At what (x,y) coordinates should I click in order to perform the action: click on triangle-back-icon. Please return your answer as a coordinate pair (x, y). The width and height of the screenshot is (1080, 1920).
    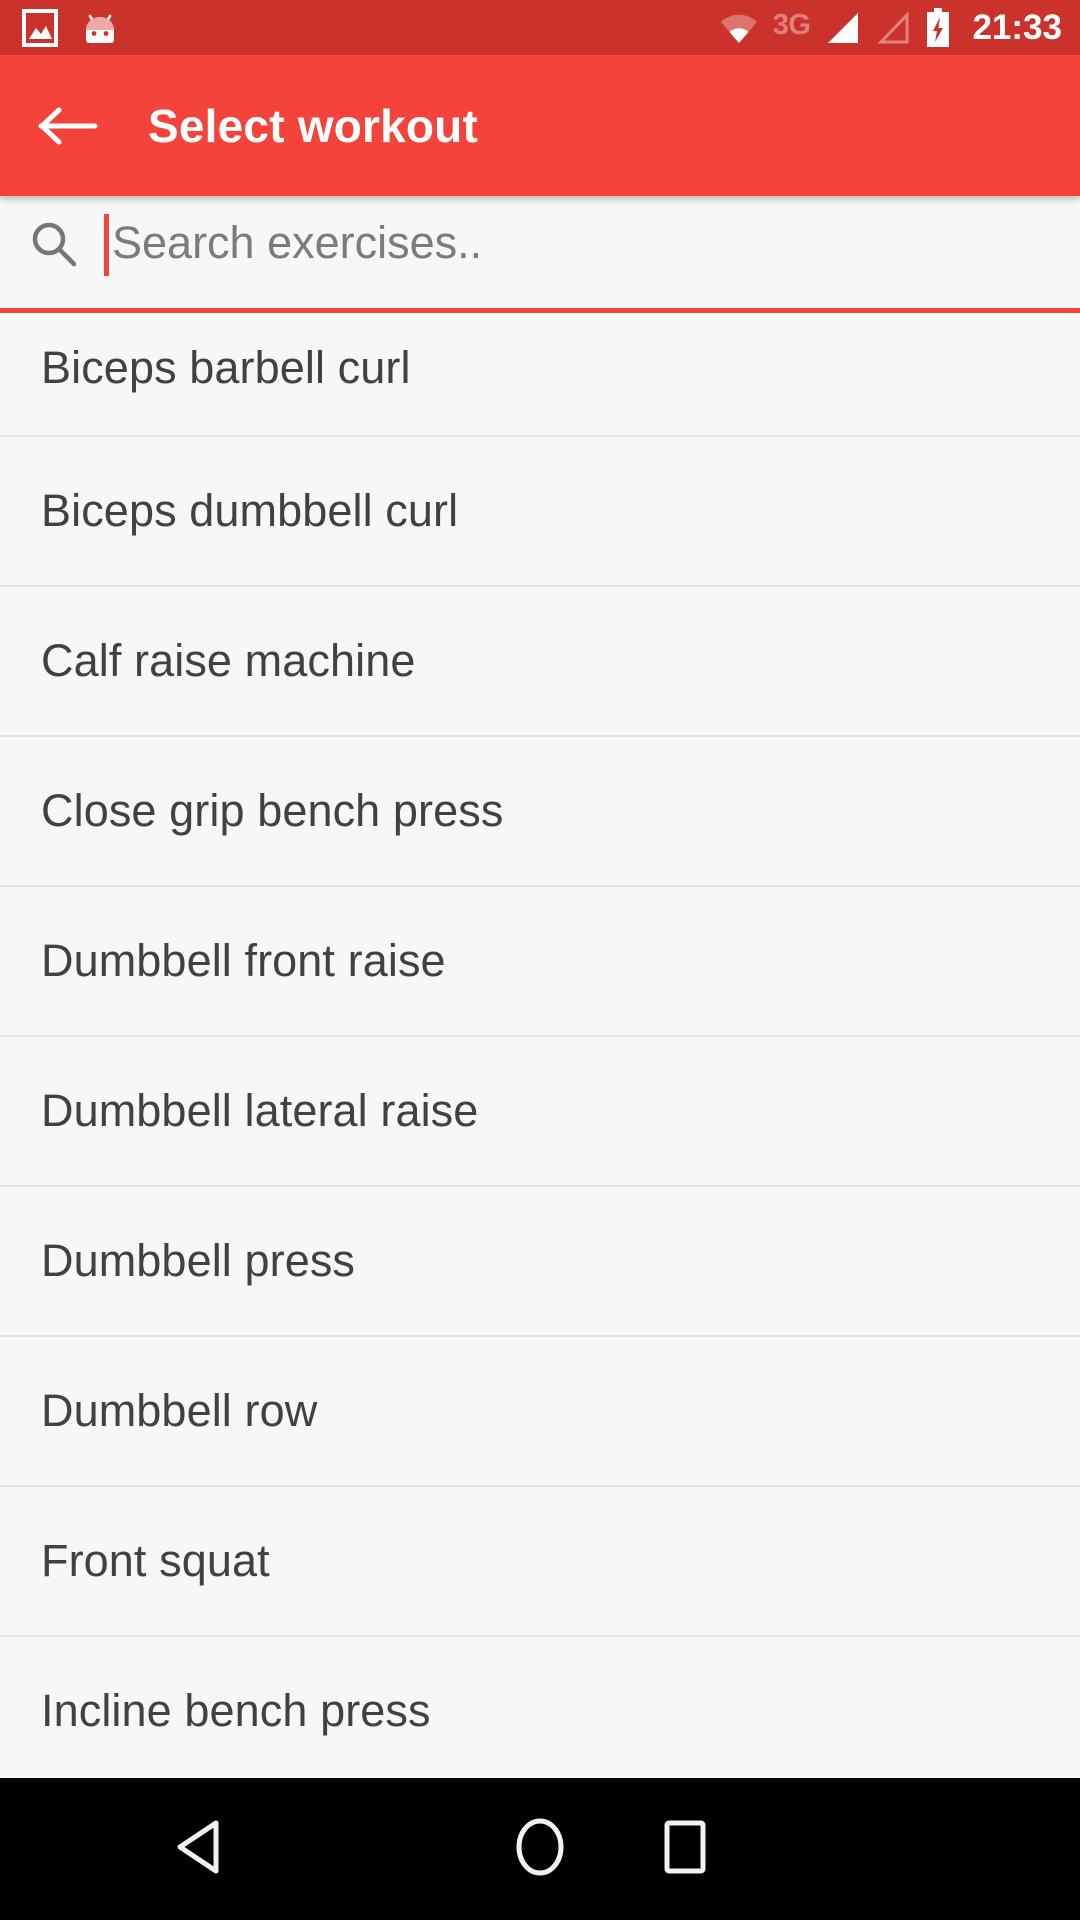
    Looking at the image, I should click on (198, 1849).